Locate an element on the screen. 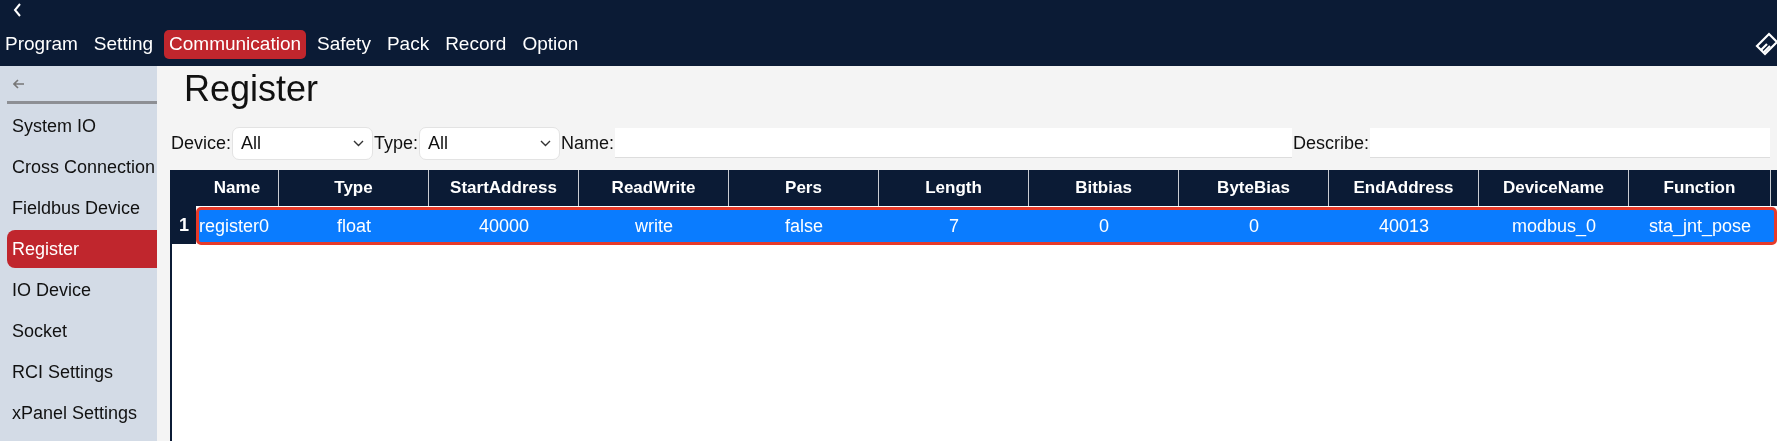 This screenshot has height=441, width=1777. page-title: Register is located at coordinates (252, 89).